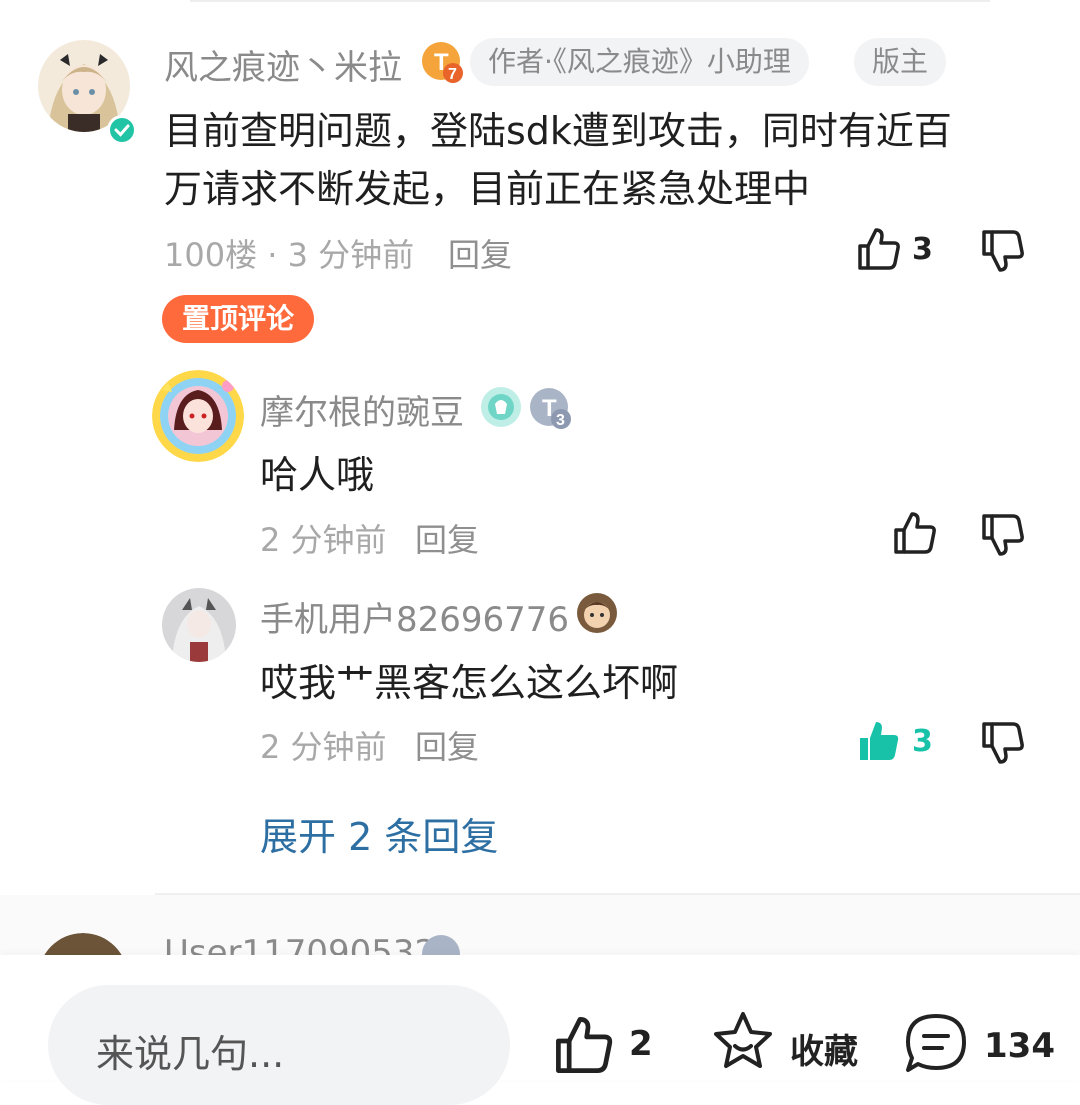 The image size is (1080, 1105). Describe the element at coordinates (824, 1052) in the screenshot. I see `collect-label: 收藏` at that location.